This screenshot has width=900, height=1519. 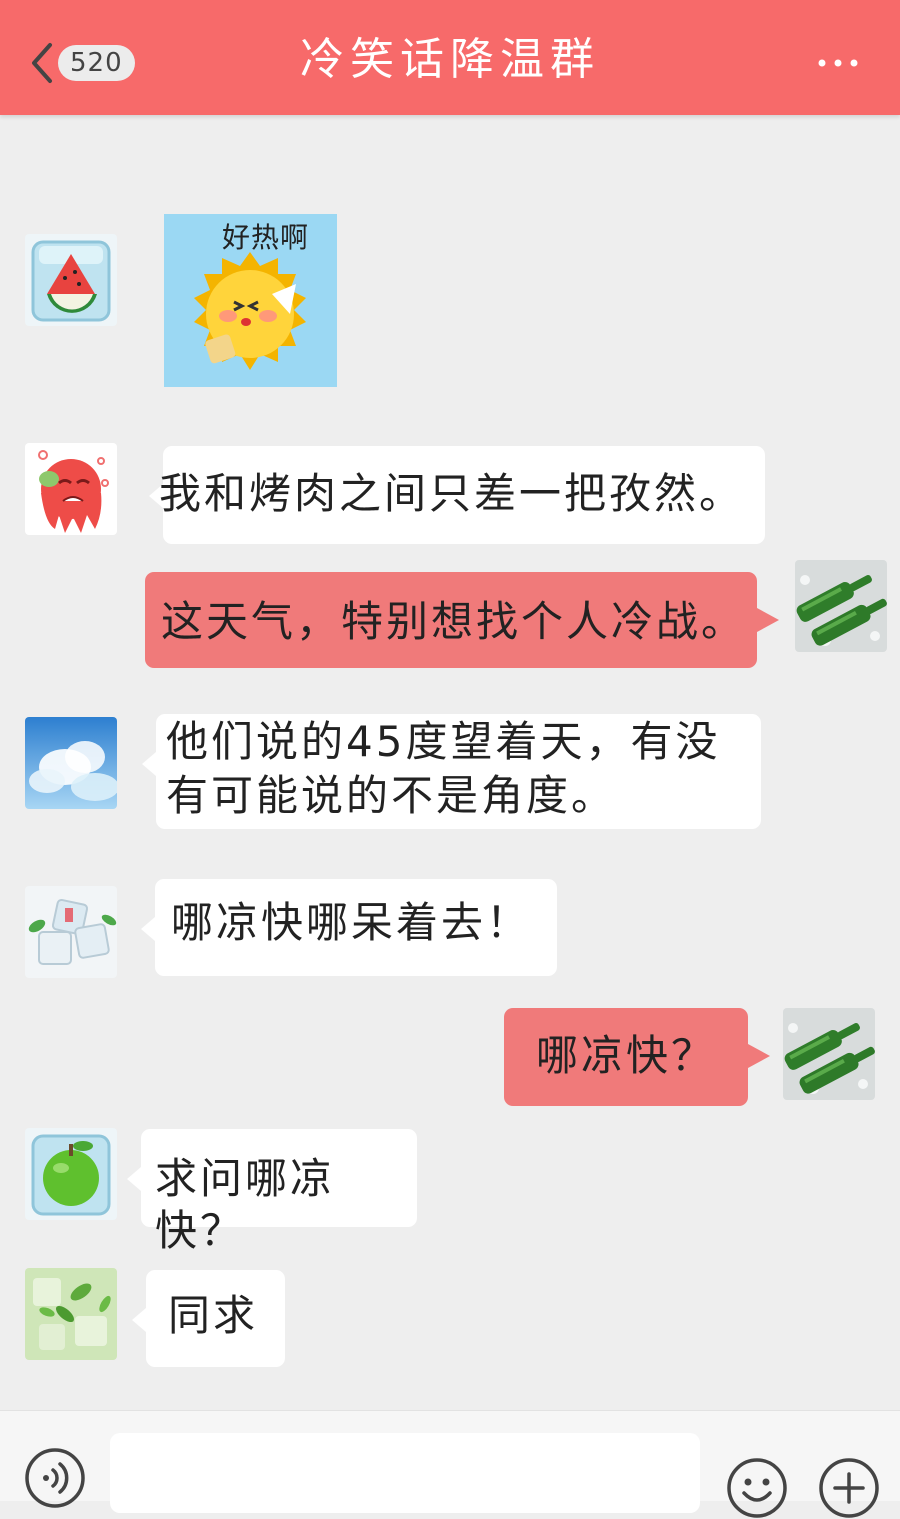 I want to click on avatar-ice-cubes-mint, so click(x=71, y=932).